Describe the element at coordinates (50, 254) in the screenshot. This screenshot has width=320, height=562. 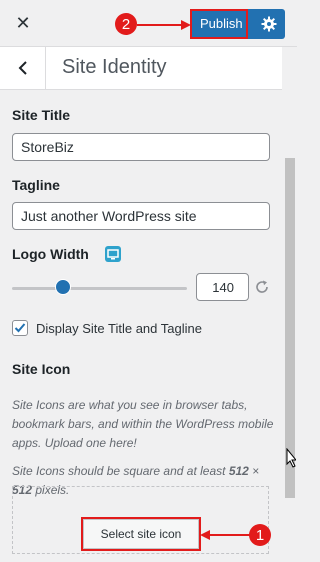
I see `logo-width-label: Logo Width` at that location.